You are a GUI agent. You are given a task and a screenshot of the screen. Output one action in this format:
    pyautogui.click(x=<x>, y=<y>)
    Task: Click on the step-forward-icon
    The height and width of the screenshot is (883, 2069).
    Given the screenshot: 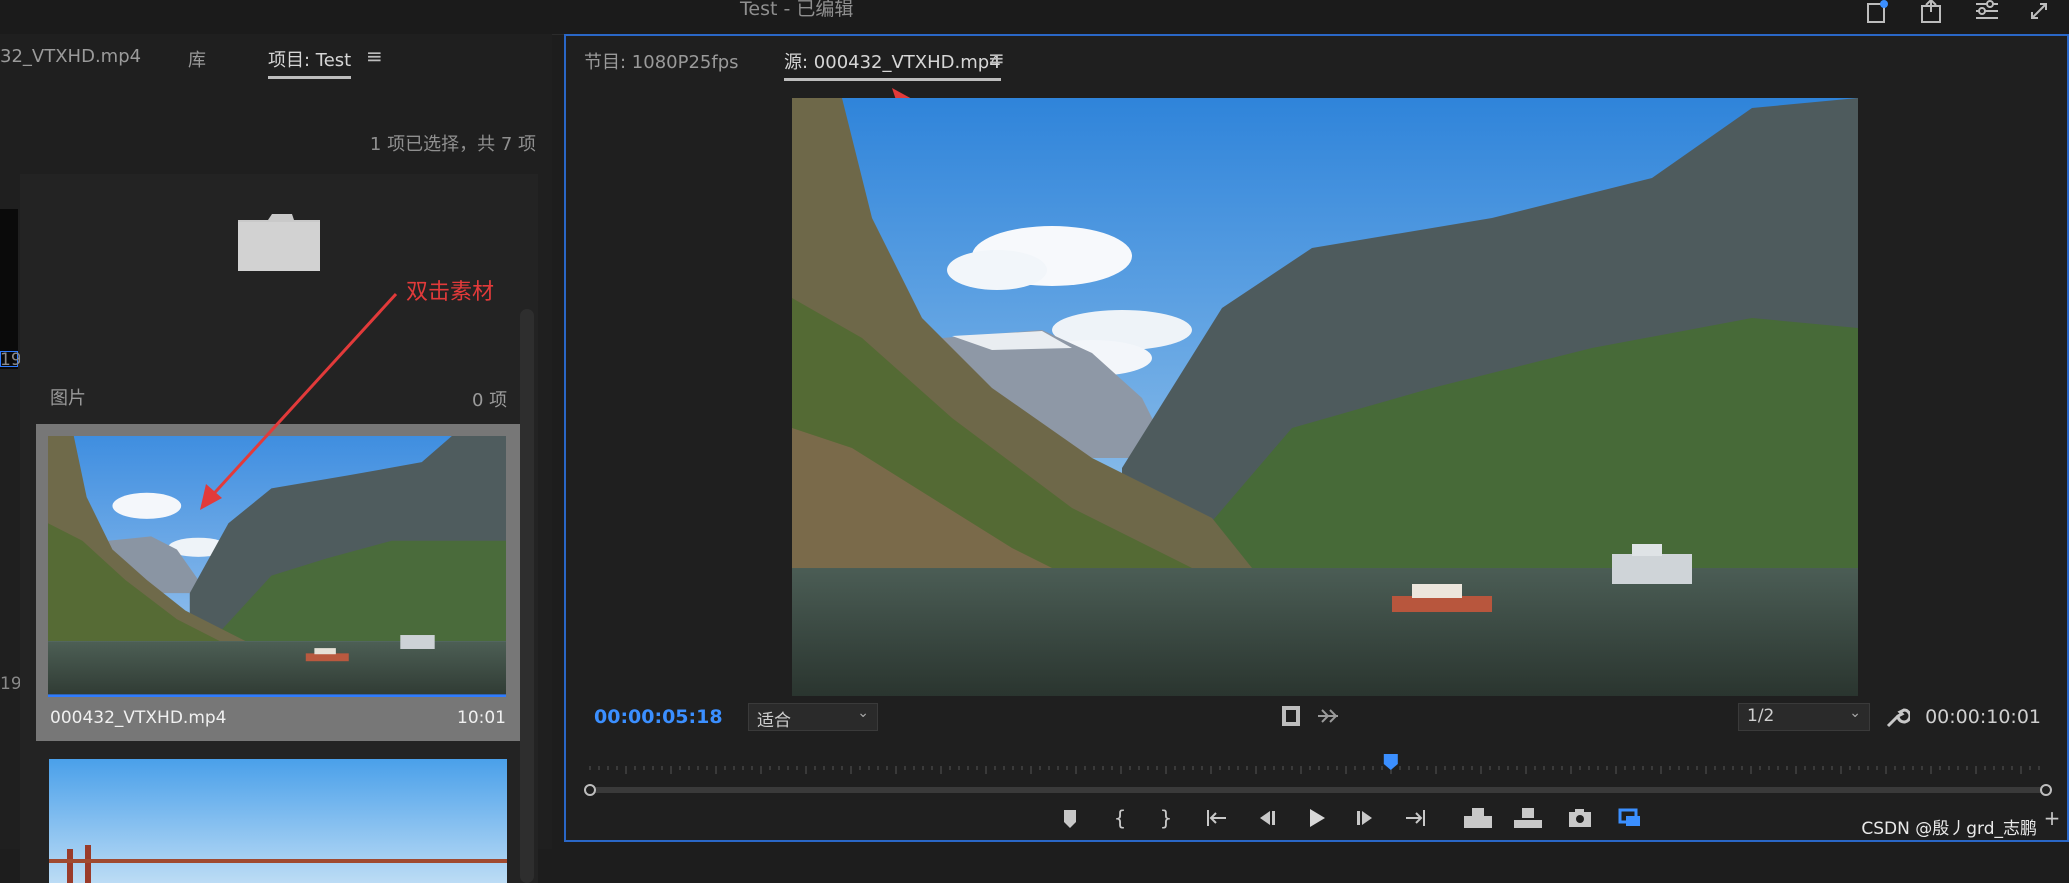 What is the action you would take?
    pyautogui.click(x=1366, y=818)
    